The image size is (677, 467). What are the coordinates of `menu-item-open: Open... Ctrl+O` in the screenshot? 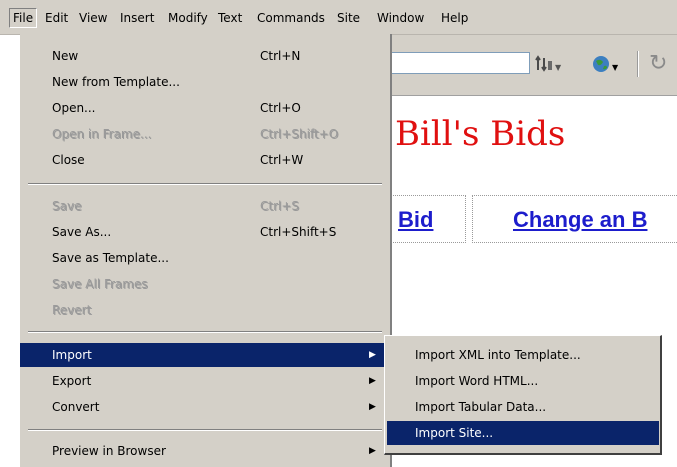 It's located at (205, 108).